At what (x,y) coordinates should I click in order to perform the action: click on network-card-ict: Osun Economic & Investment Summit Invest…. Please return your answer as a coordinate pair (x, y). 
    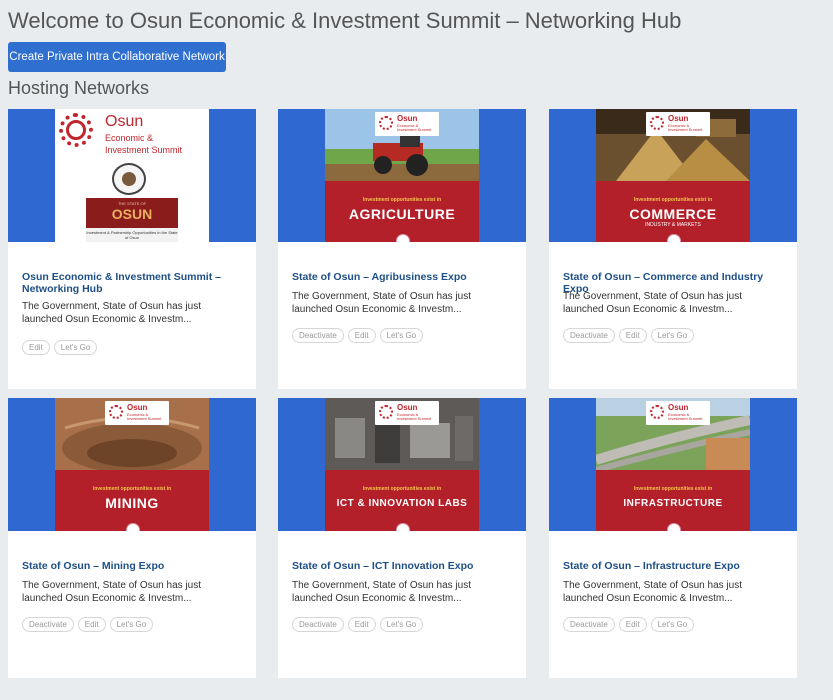
    Looking at the image, I should click on (402, 538).